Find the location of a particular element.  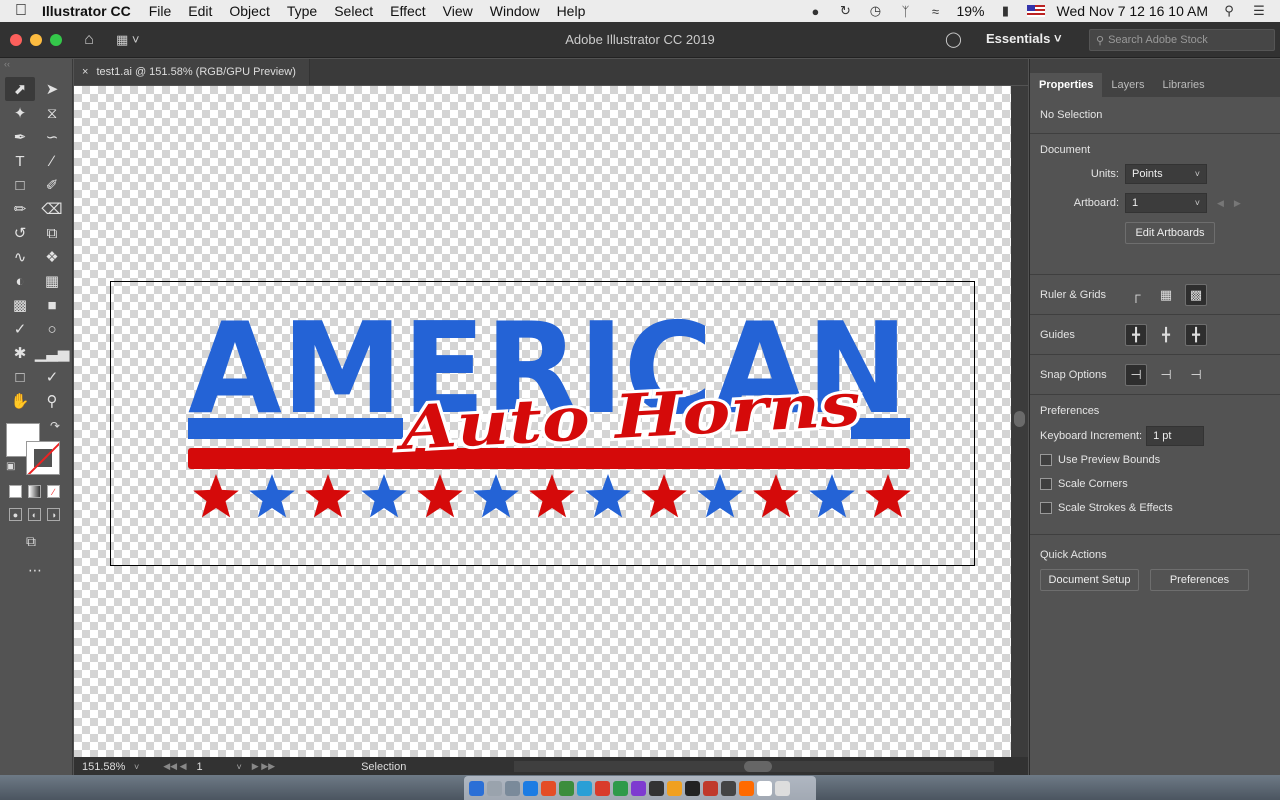

menubar-clock: Wed Nov 7 12 16 10 AM is located at coordinates (1133, 11).